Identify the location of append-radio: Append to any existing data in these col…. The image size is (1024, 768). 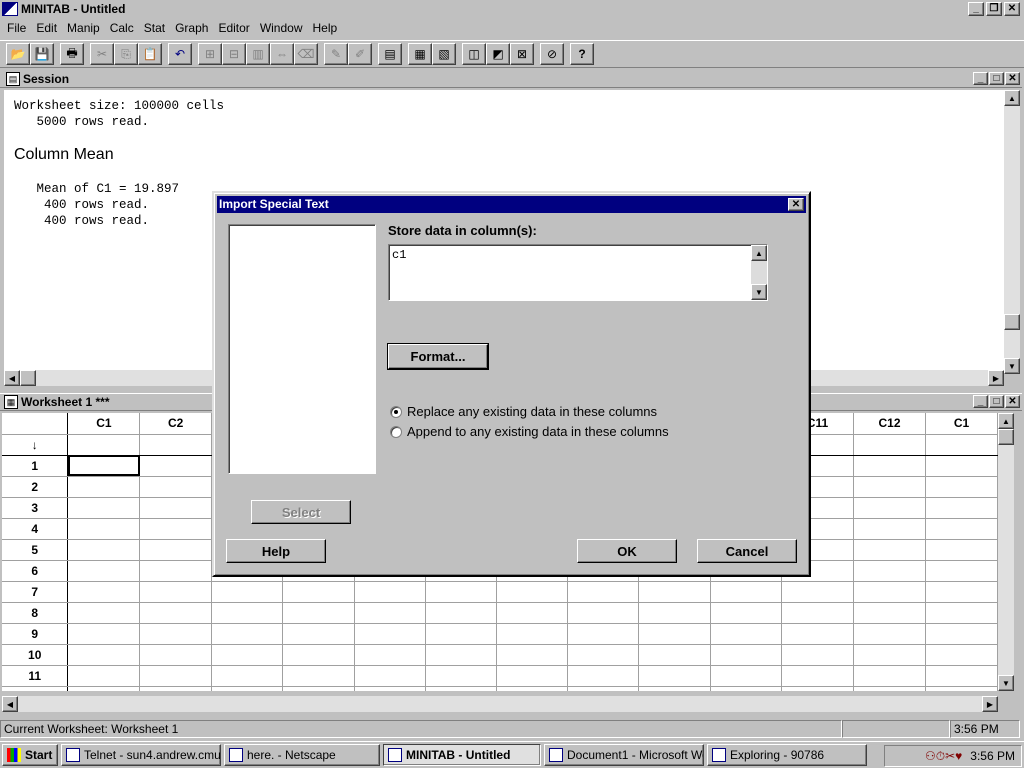
(529, 431).